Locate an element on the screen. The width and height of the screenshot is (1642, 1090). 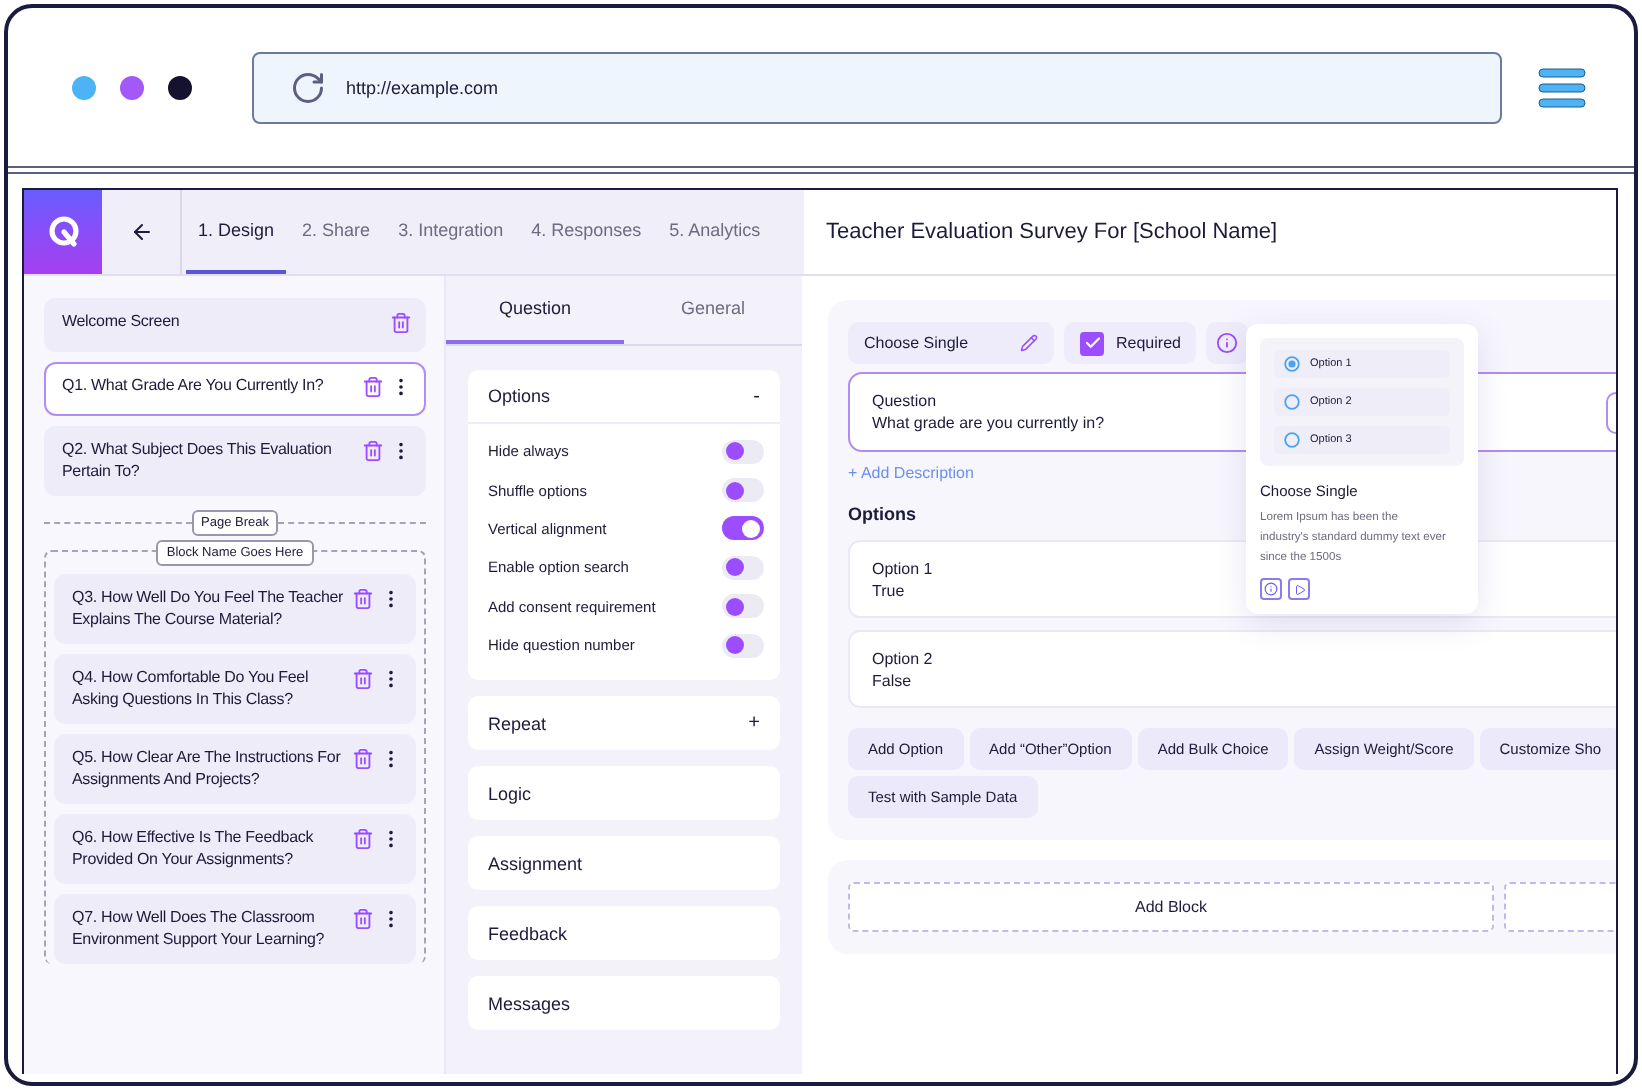
option-card: Option 2 False is located at coordinates (1232, 669).